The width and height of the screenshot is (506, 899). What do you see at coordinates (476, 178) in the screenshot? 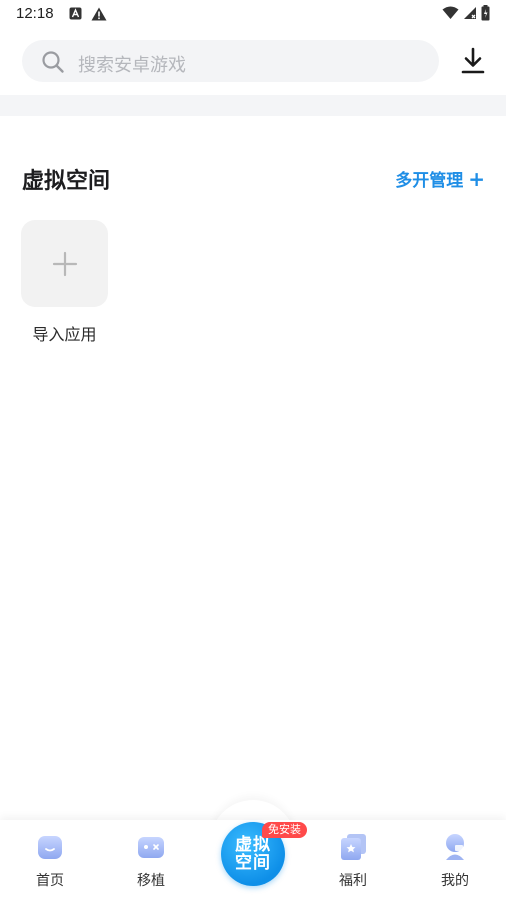
I see `manage-plus: +` at bounding box center [476, 178].